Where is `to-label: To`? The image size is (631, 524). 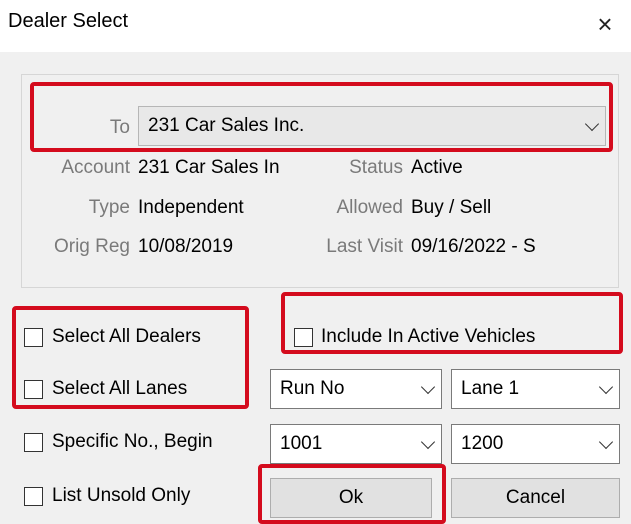 to-label: To is located at coordinates (119, 127).